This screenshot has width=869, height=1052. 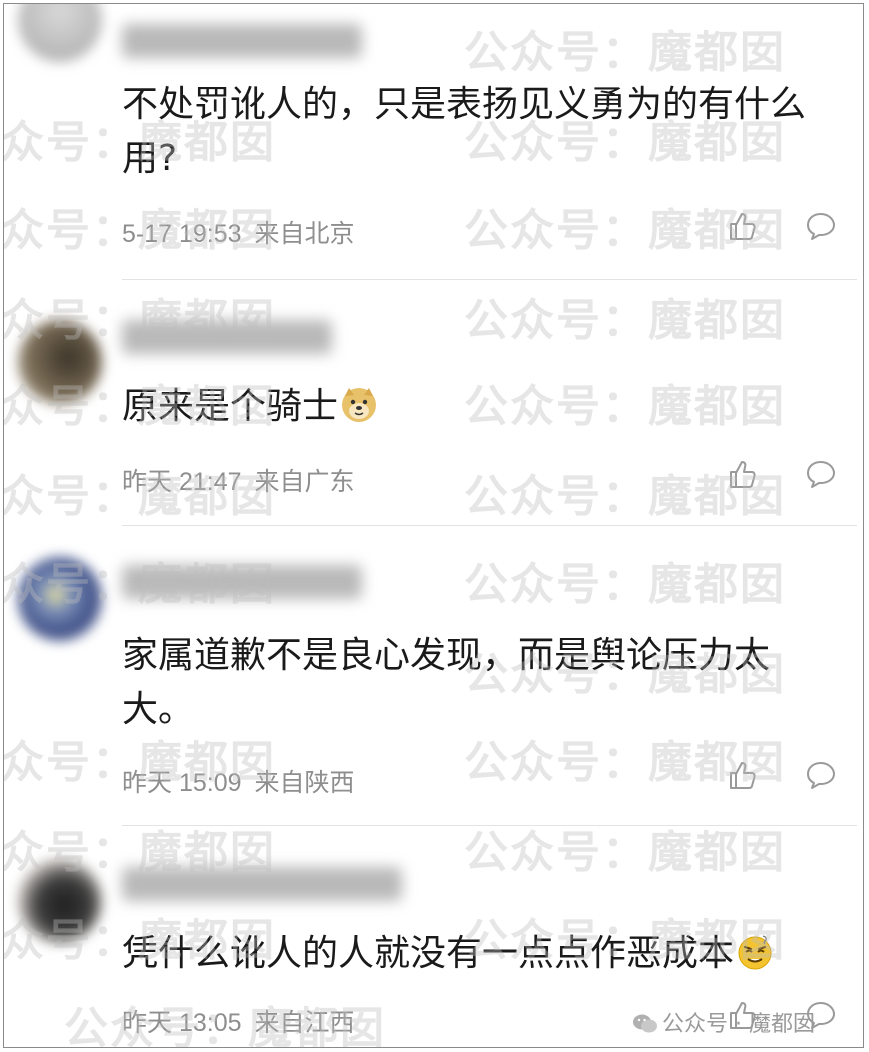 I want to click on comment-location: 来自广东, so click(x=304, y=482).